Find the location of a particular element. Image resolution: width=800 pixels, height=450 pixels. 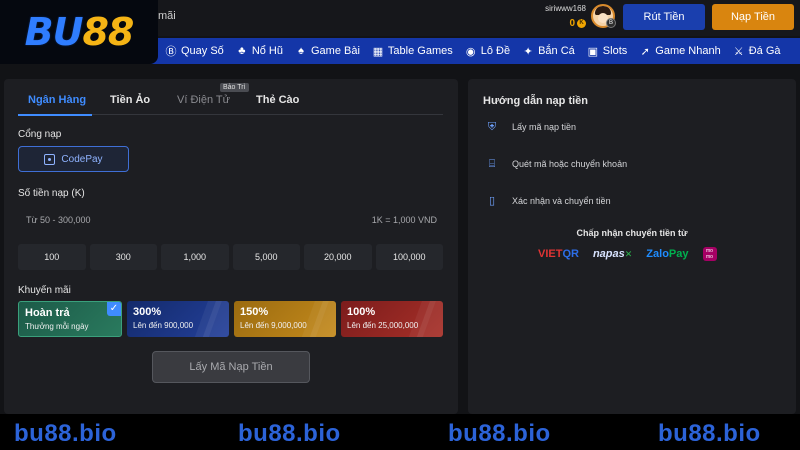

username: siriwww168 is located at coordinates (565, 8).